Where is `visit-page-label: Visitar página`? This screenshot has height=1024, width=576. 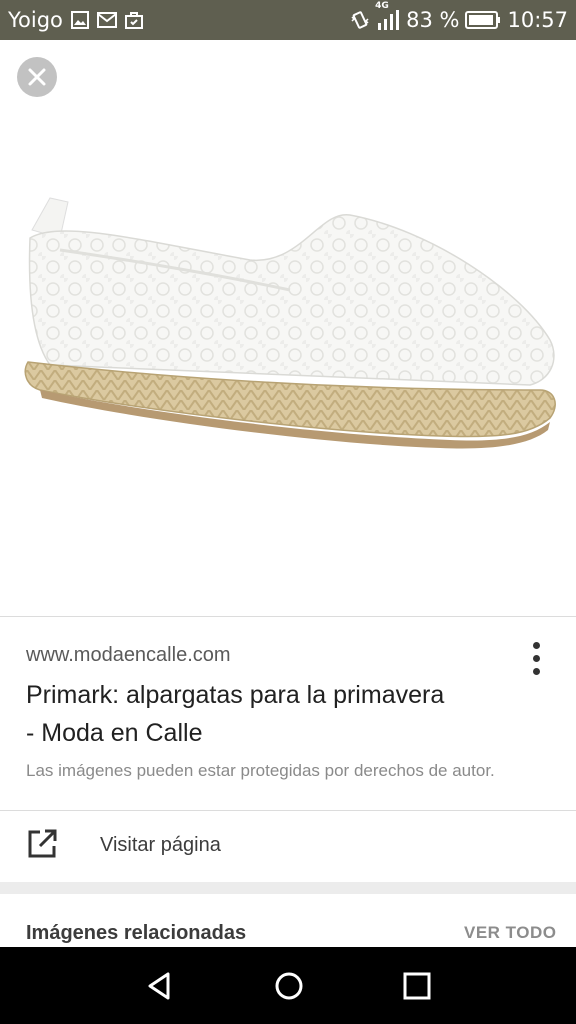 visit-page-label: Visitar página is located at coordinates (160, 845).